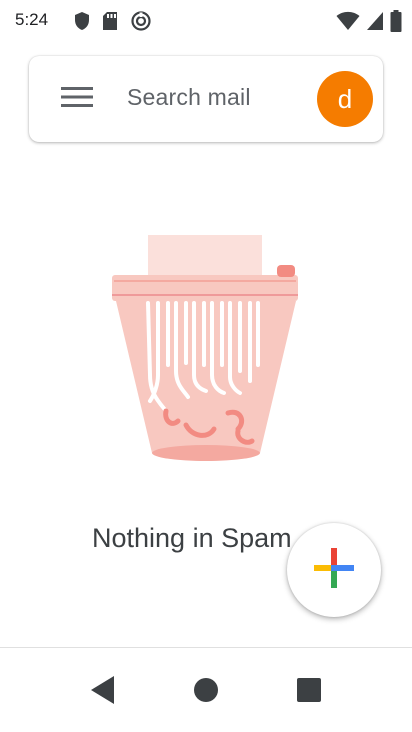 This screenshot has height=732, width=412. I want to click on wifi-icon, so click(348, 21).